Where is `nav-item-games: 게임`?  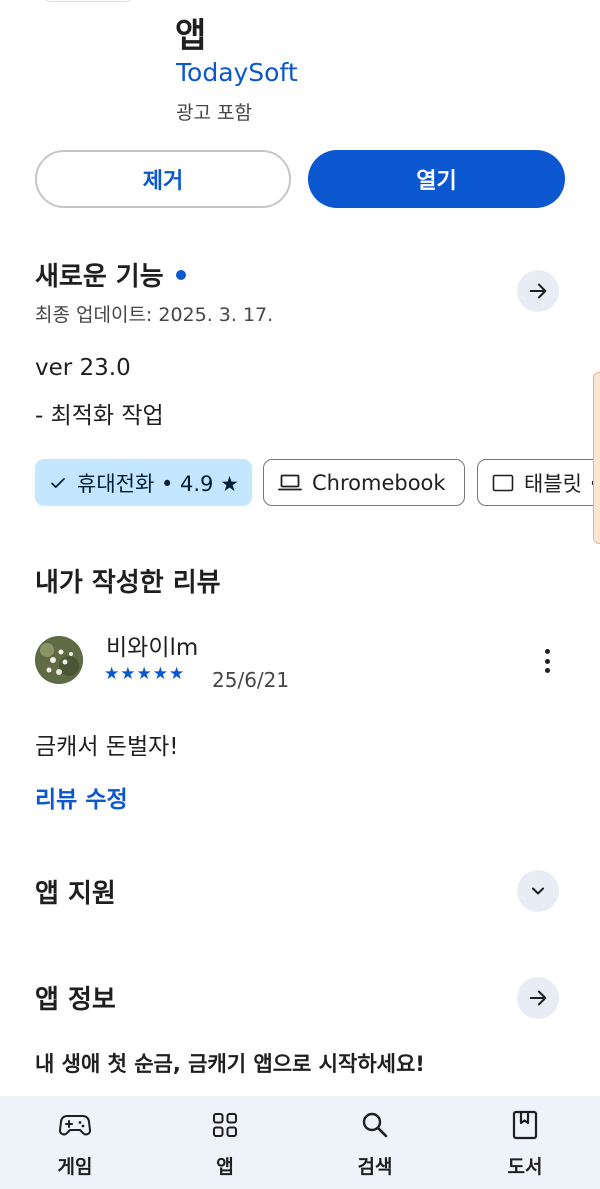
nav-item-games: 게임 is located at coordinates (75, 1142).